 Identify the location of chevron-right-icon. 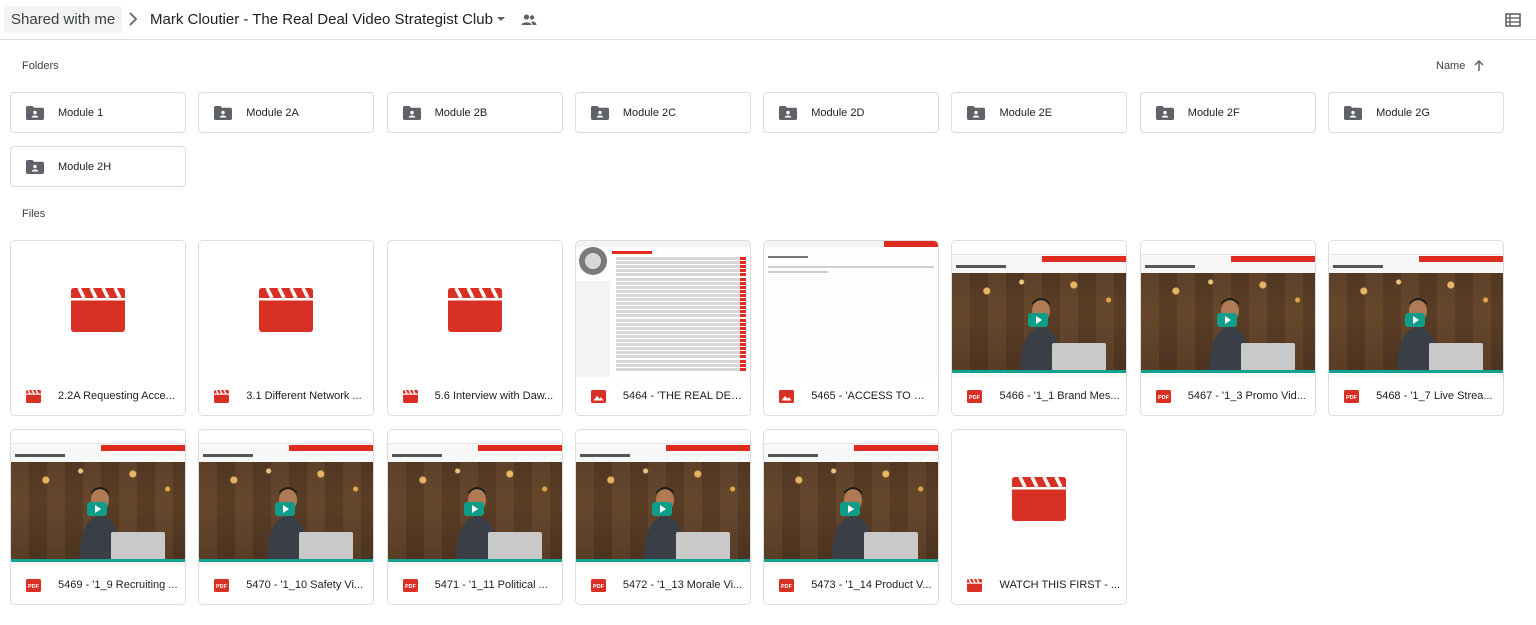
(133, 19).